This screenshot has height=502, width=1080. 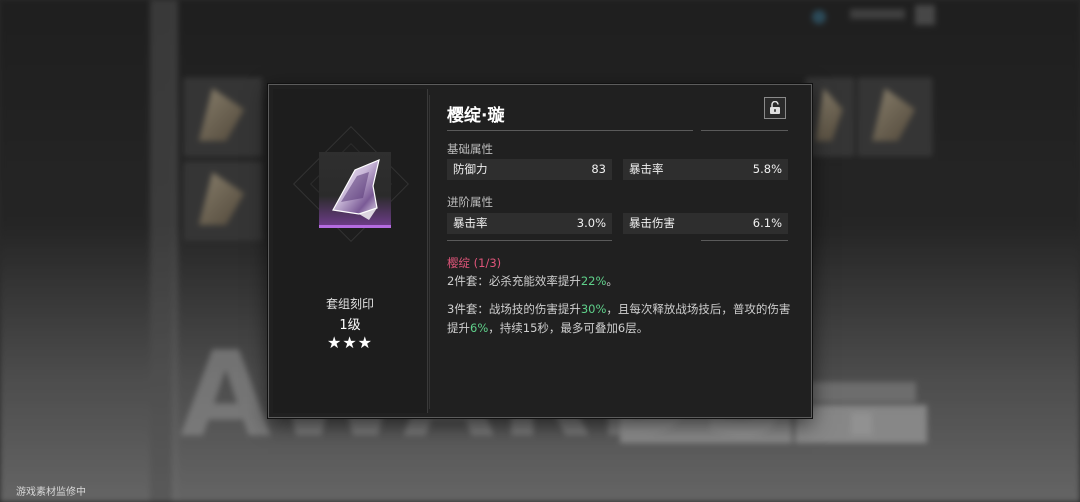 I want to click on base-attribute-2: 暴击率 5.8%, so click(x=705, y=169).